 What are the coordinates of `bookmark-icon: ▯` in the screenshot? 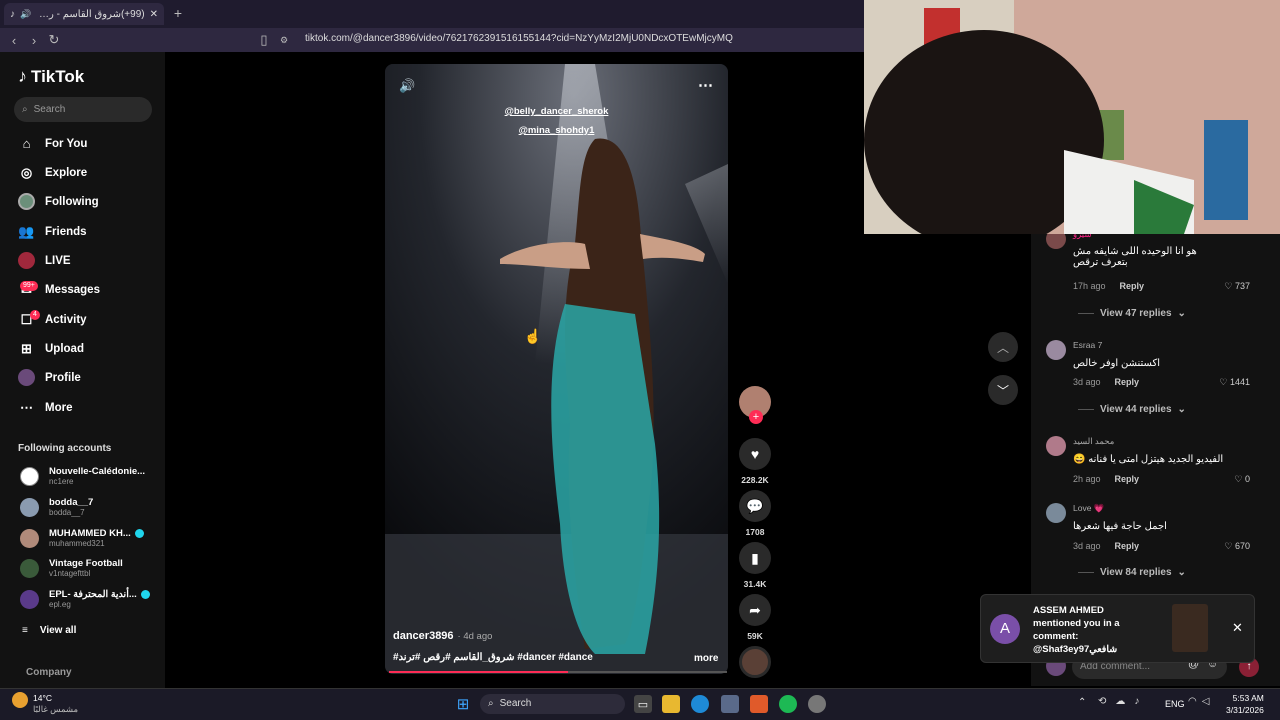 It's located at (264, 40).